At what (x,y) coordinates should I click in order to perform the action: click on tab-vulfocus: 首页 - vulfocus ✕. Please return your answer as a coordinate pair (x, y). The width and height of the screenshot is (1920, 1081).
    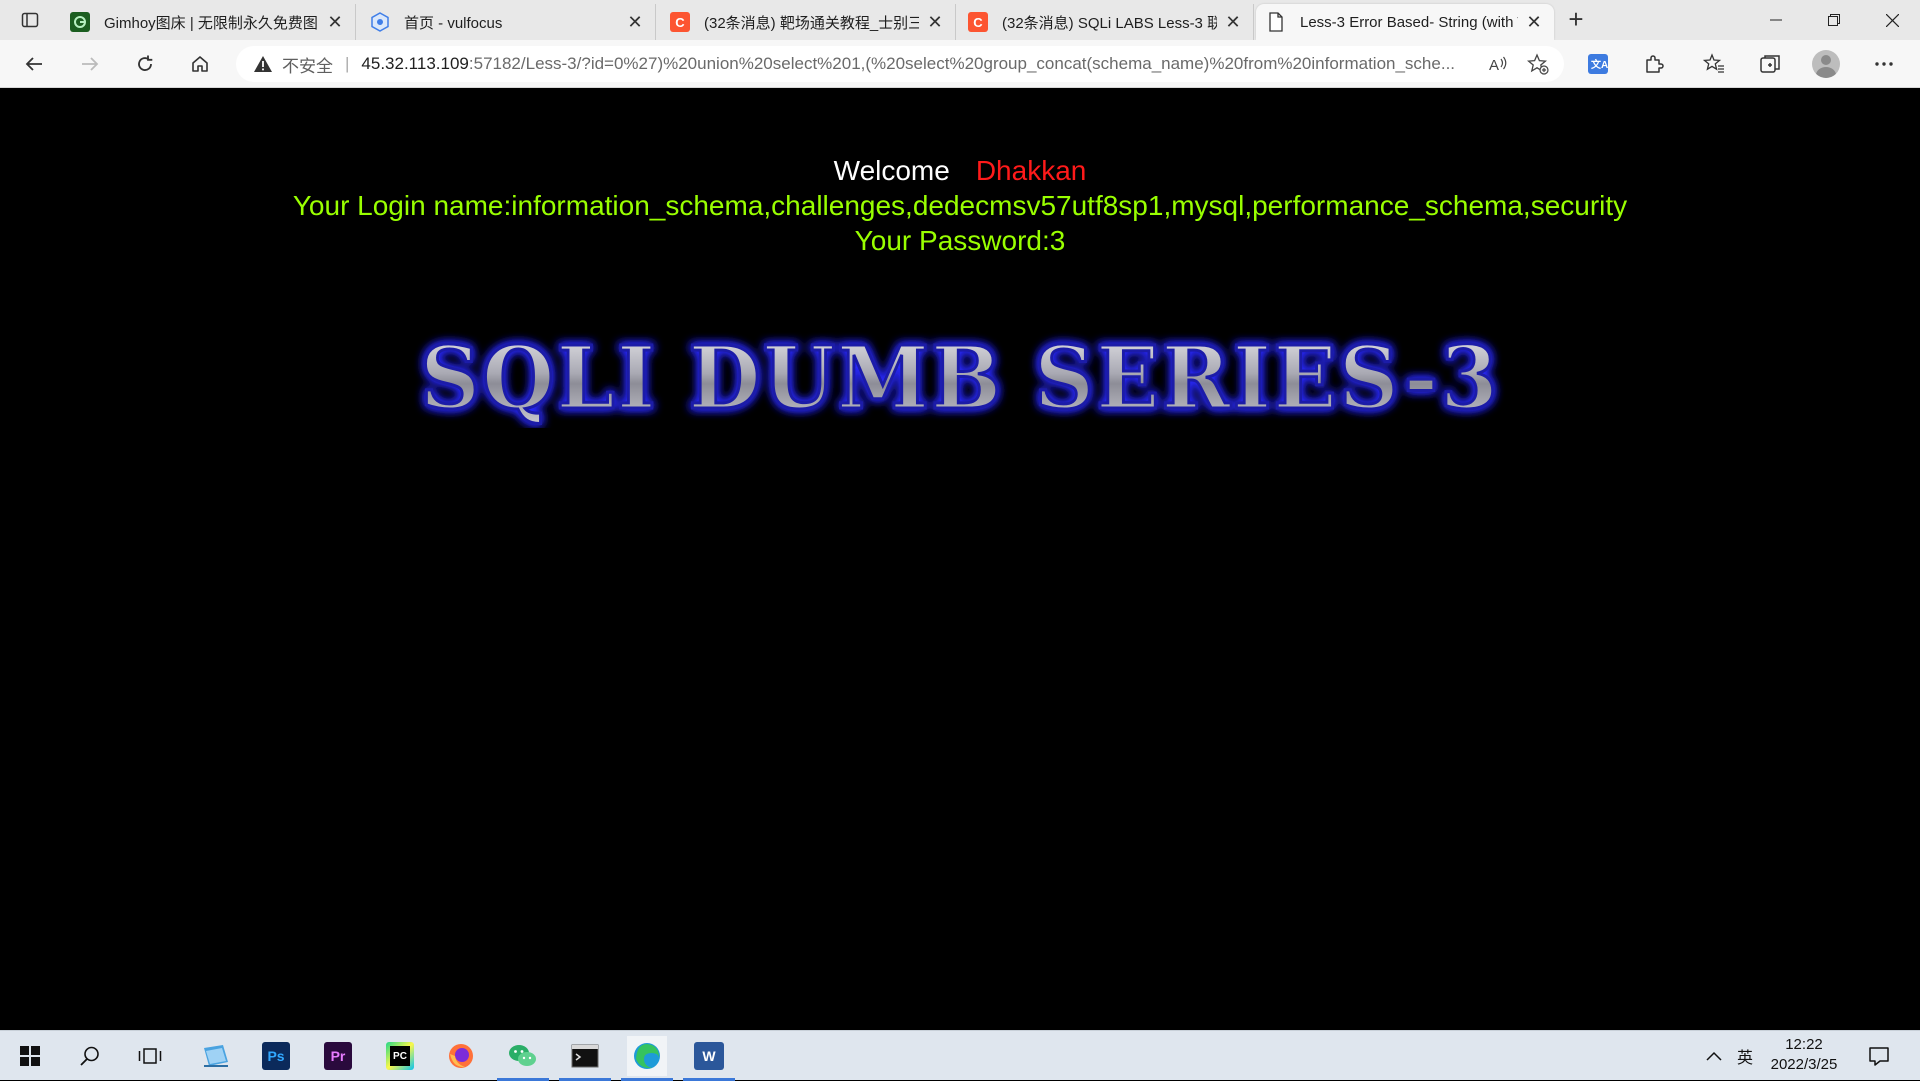
    Looking at the image, I should click on (508, 22).